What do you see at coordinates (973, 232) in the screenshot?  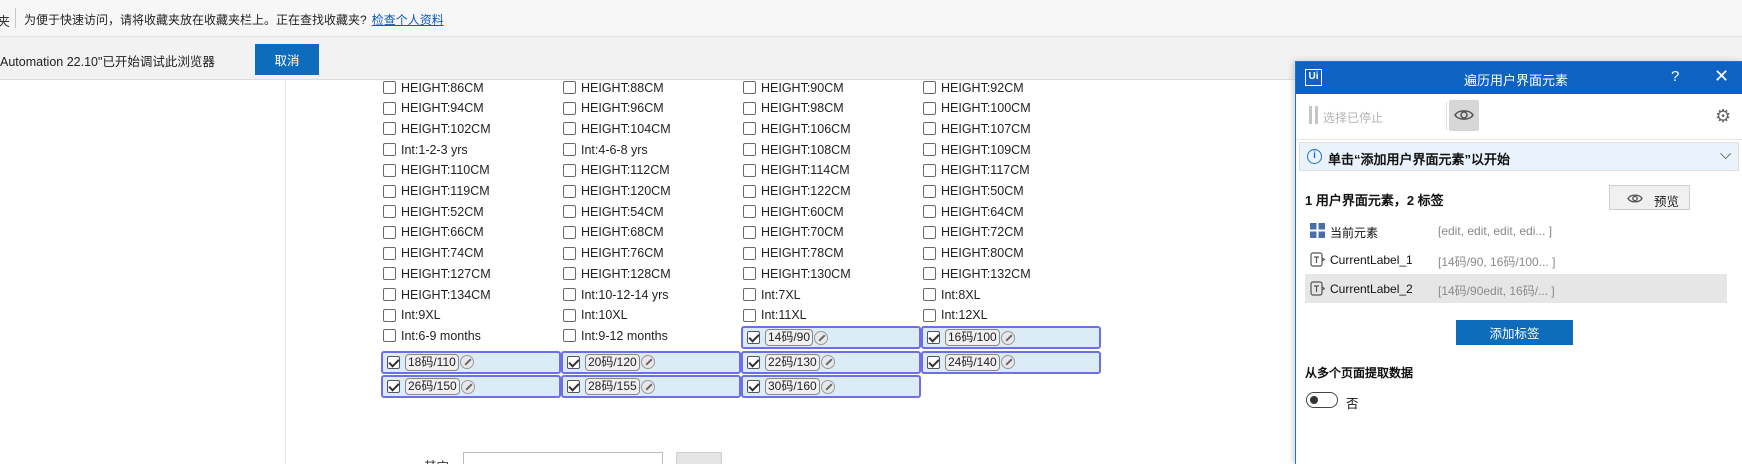 I see `size-option: HEIGHT:72CM` at bounding box center [973, 232].